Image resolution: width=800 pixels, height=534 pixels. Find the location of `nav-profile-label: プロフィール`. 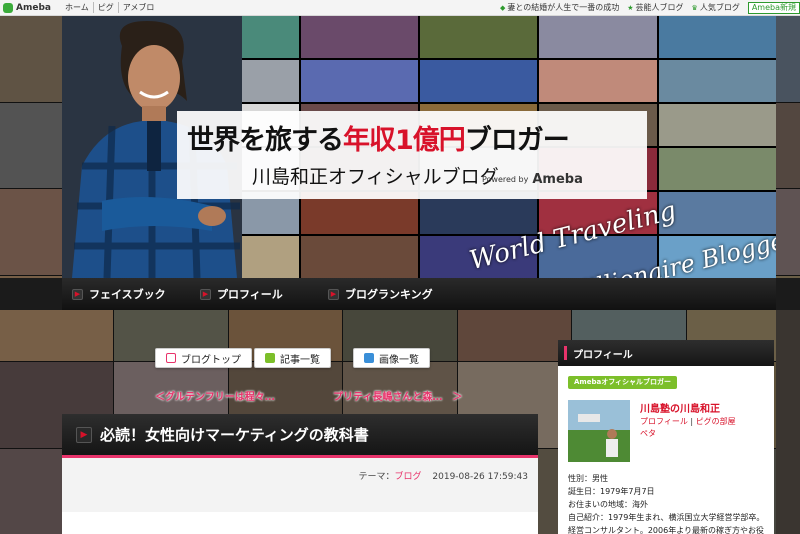

nav-profile-label: プロフィール is located at coordinates (250, 294).